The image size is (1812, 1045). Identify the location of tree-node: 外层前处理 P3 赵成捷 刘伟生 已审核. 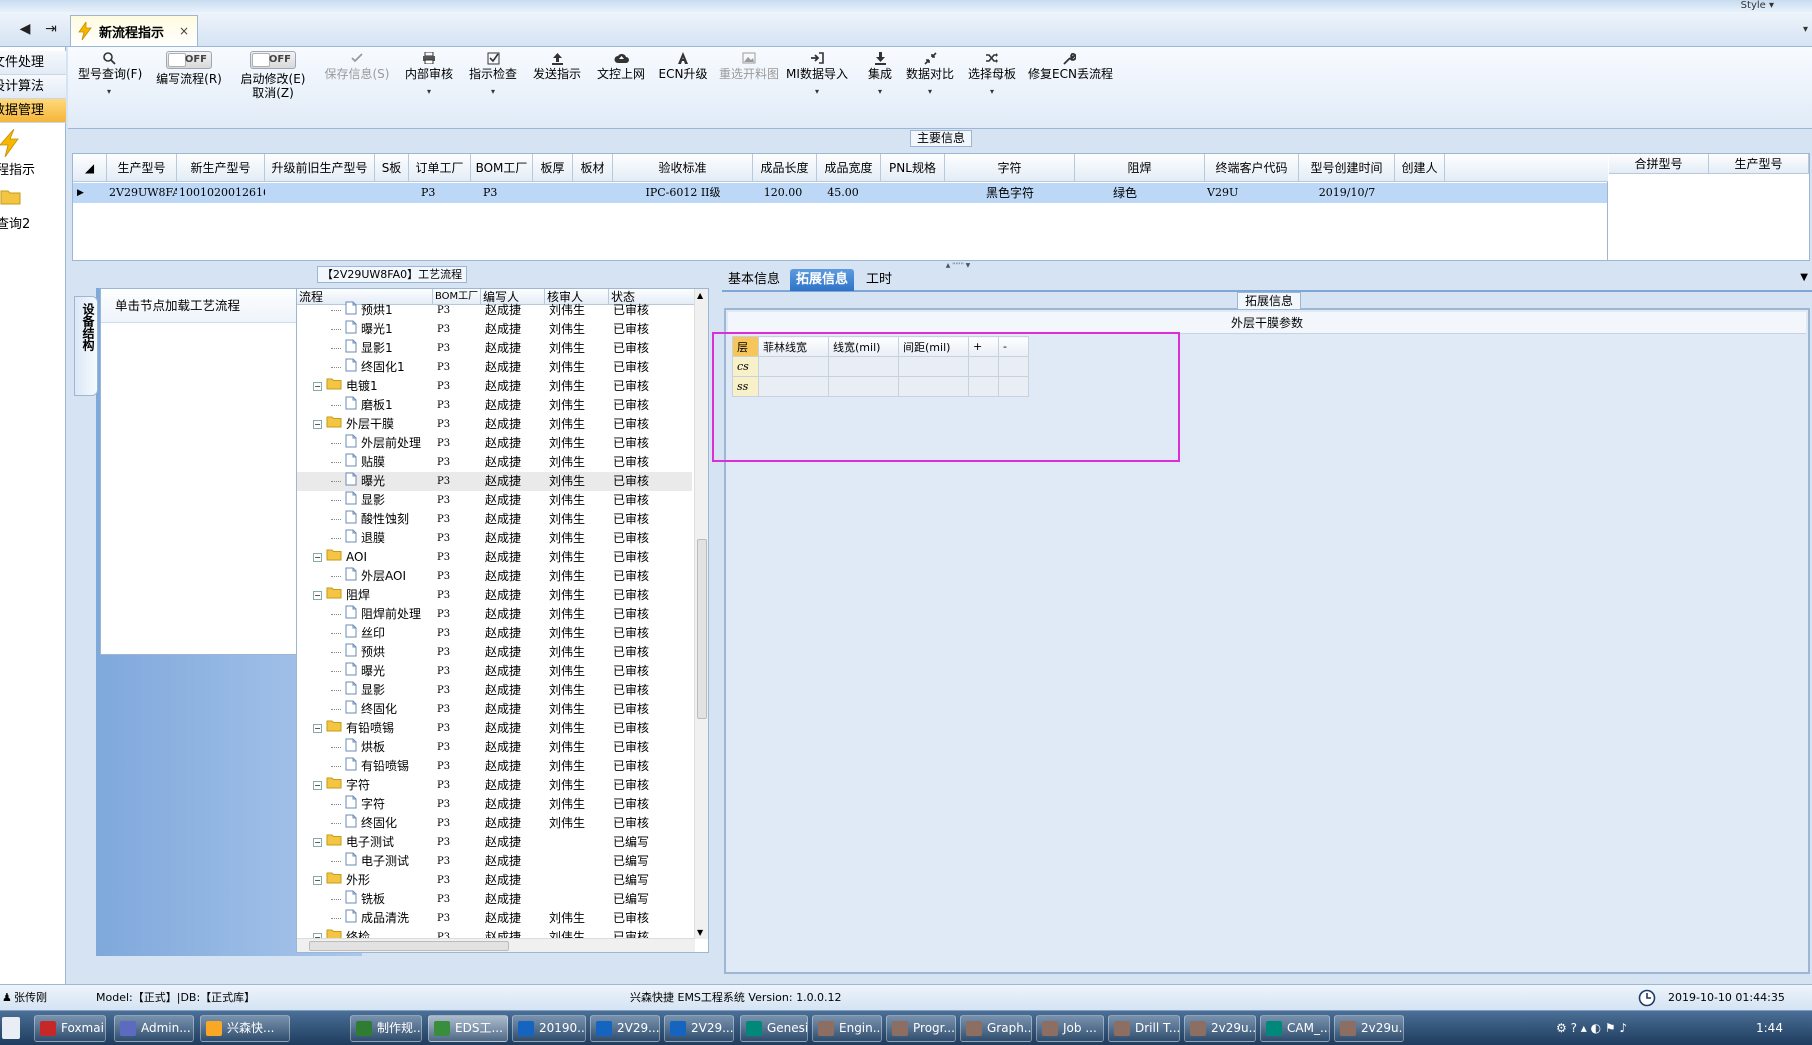
(494, 443).